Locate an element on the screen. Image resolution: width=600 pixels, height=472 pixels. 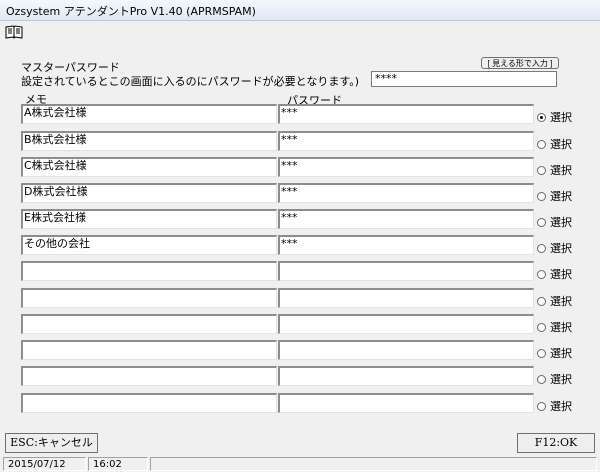
master-password-description: 設定されているとこの画面に入るのにパスワードが必要となります。) is located at coordinates (190, 81).